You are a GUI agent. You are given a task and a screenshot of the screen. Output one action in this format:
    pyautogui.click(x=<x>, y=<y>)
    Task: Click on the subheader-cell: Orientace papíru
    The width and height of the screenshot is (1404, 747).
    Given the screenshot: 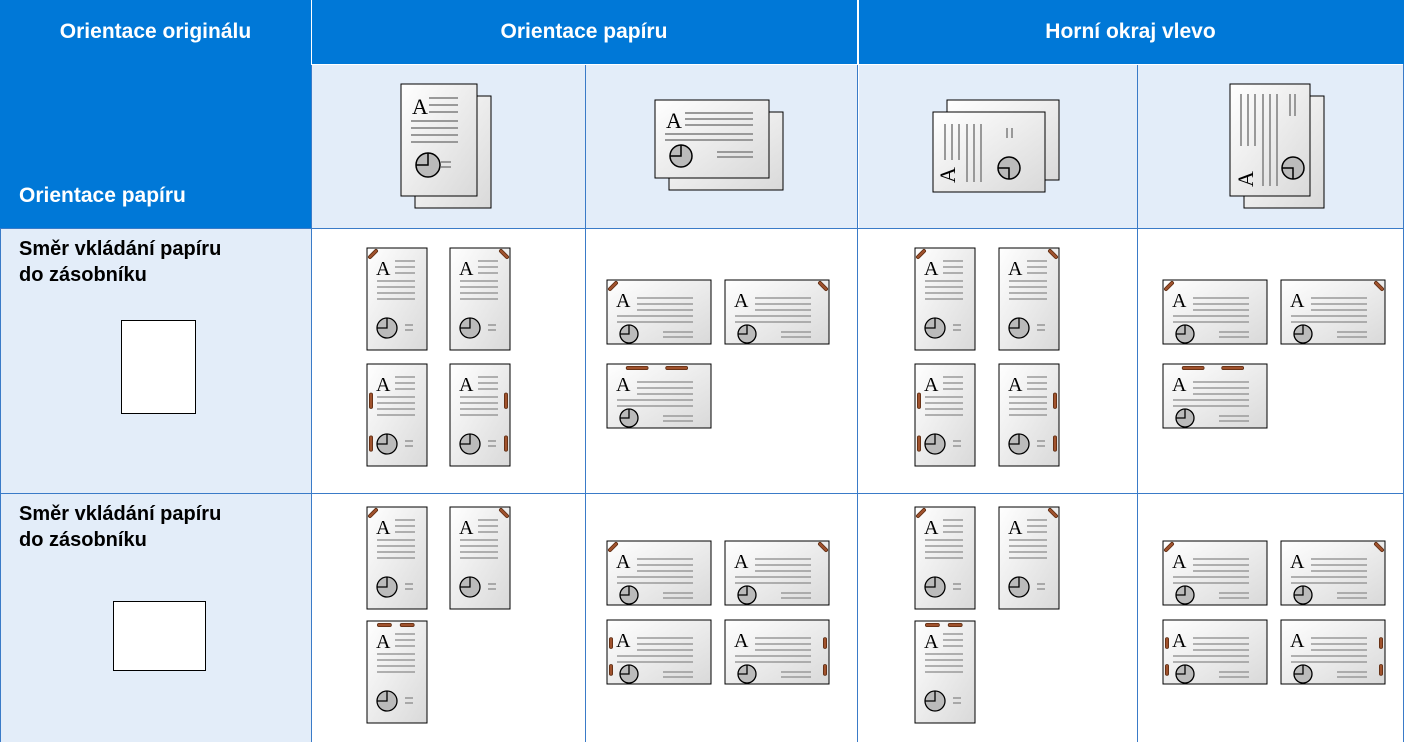 What is the action you would take?
    pyautogui.click(x=155, y=146)
    